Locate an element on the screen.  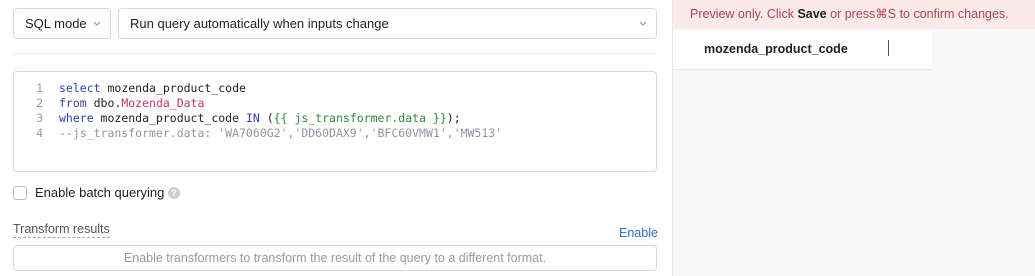
code-token: from is located at coordinates (73, 103).